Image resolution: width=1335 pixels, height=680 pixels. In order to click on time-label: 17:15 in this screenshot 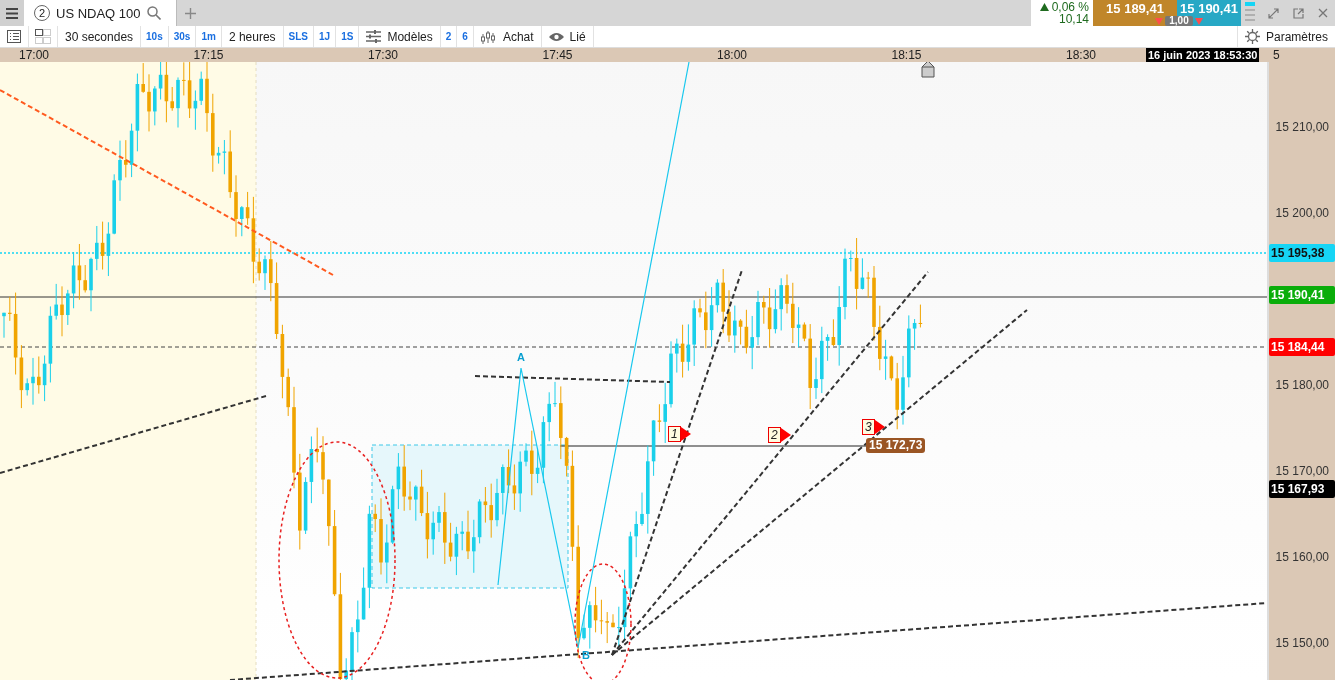, I will do `click(208, 55)`.